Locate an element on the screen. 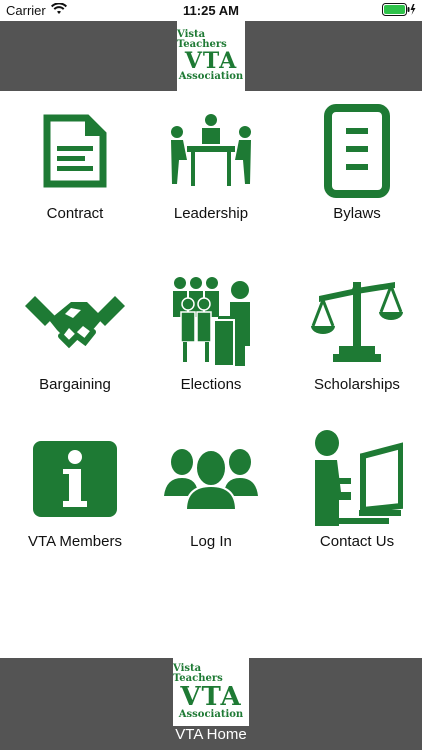 The width and height of the screenshot is (422, 750). list-icon is located at coordinates (357, 151).